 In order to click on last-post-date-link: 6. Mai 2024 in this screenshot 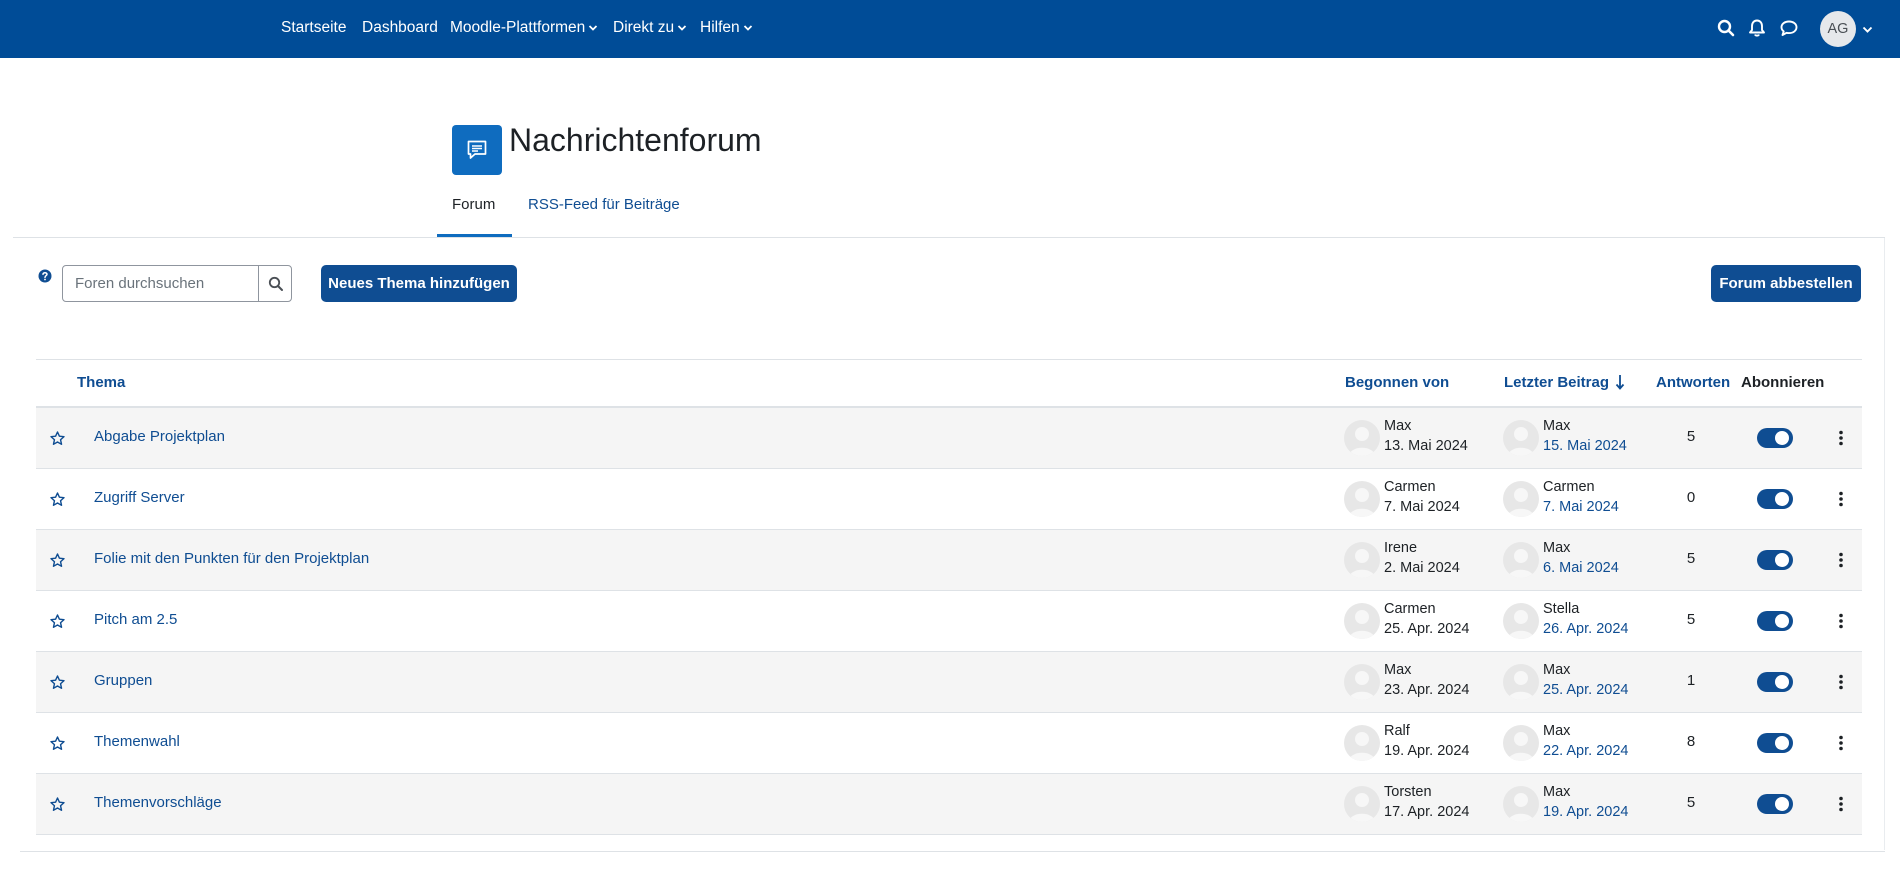, I will do `click(1581, 568)`.